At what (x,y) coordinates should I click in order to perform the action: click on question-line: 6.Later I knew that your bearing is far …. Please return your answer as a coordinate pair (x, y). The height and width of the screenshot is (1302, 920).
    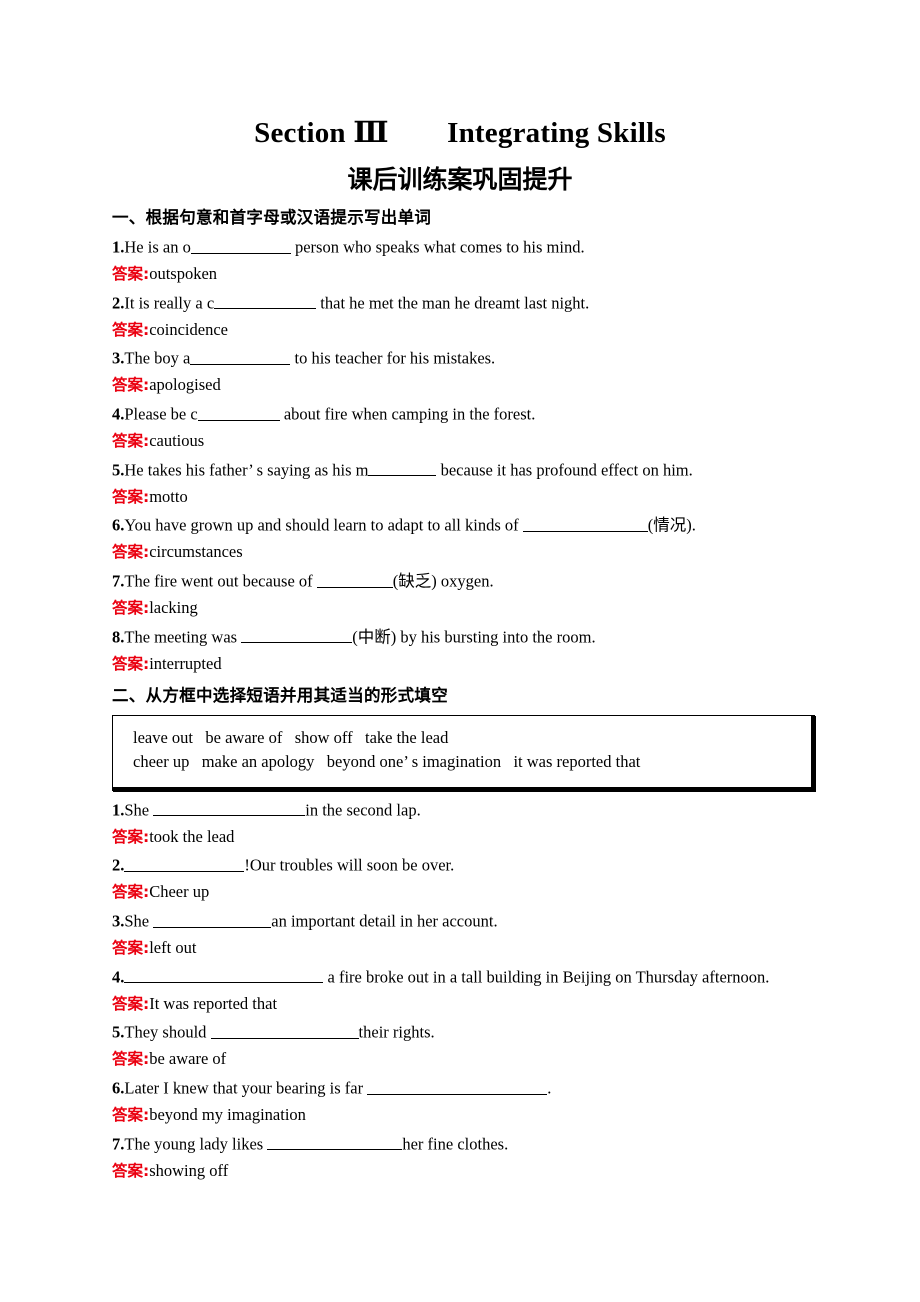
    Looking at the image, I should click on (466, 1087).